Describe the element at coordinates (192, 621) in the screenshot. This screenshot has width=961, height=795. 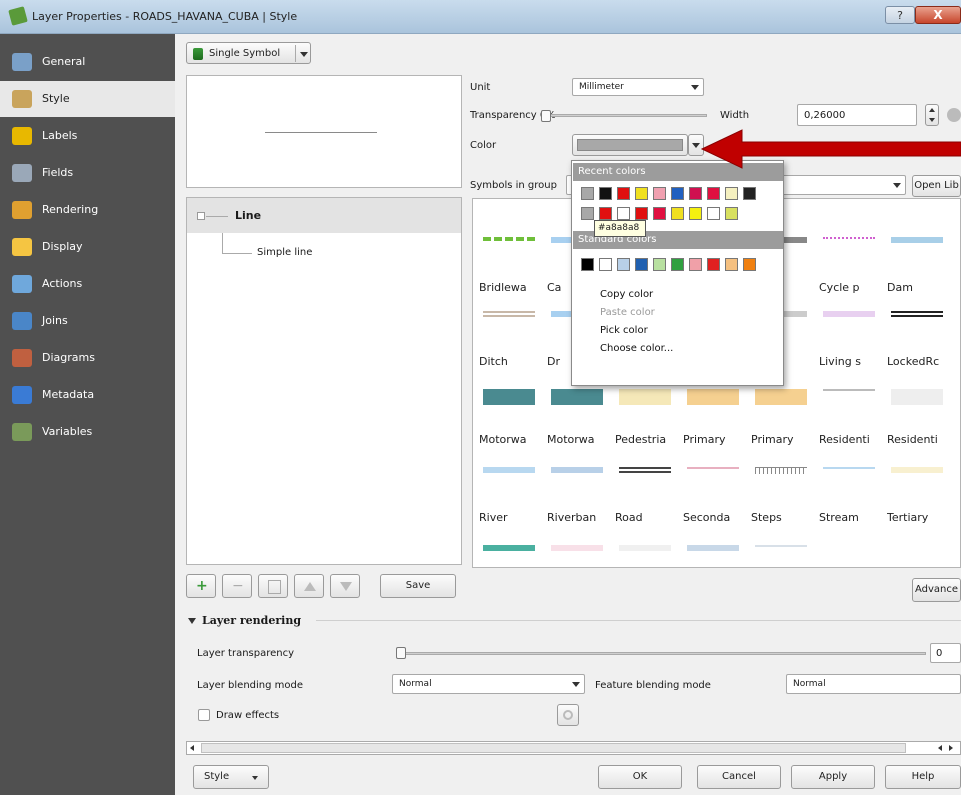
I see `collapse-arrow-icon` at that location.